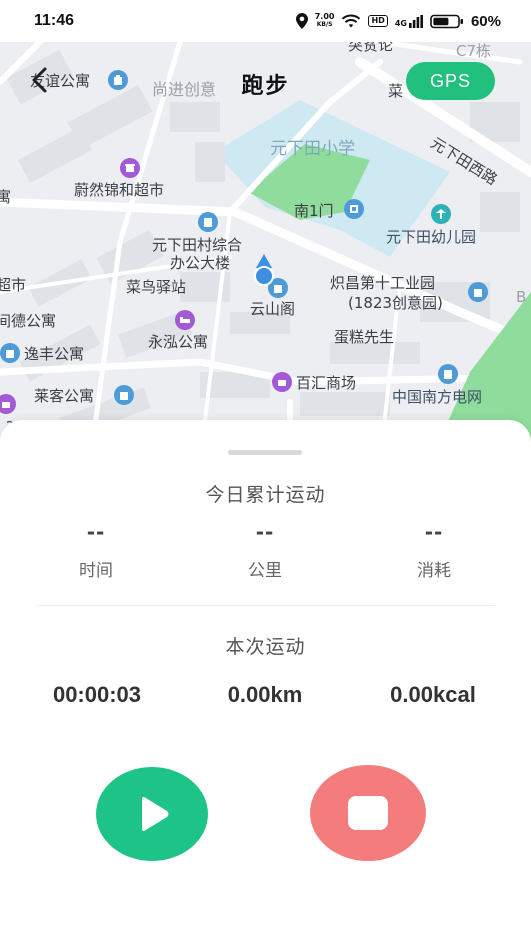  Describe the element at coordinates (521, 297) in the screenshot. I see `map-label: B` at that location.